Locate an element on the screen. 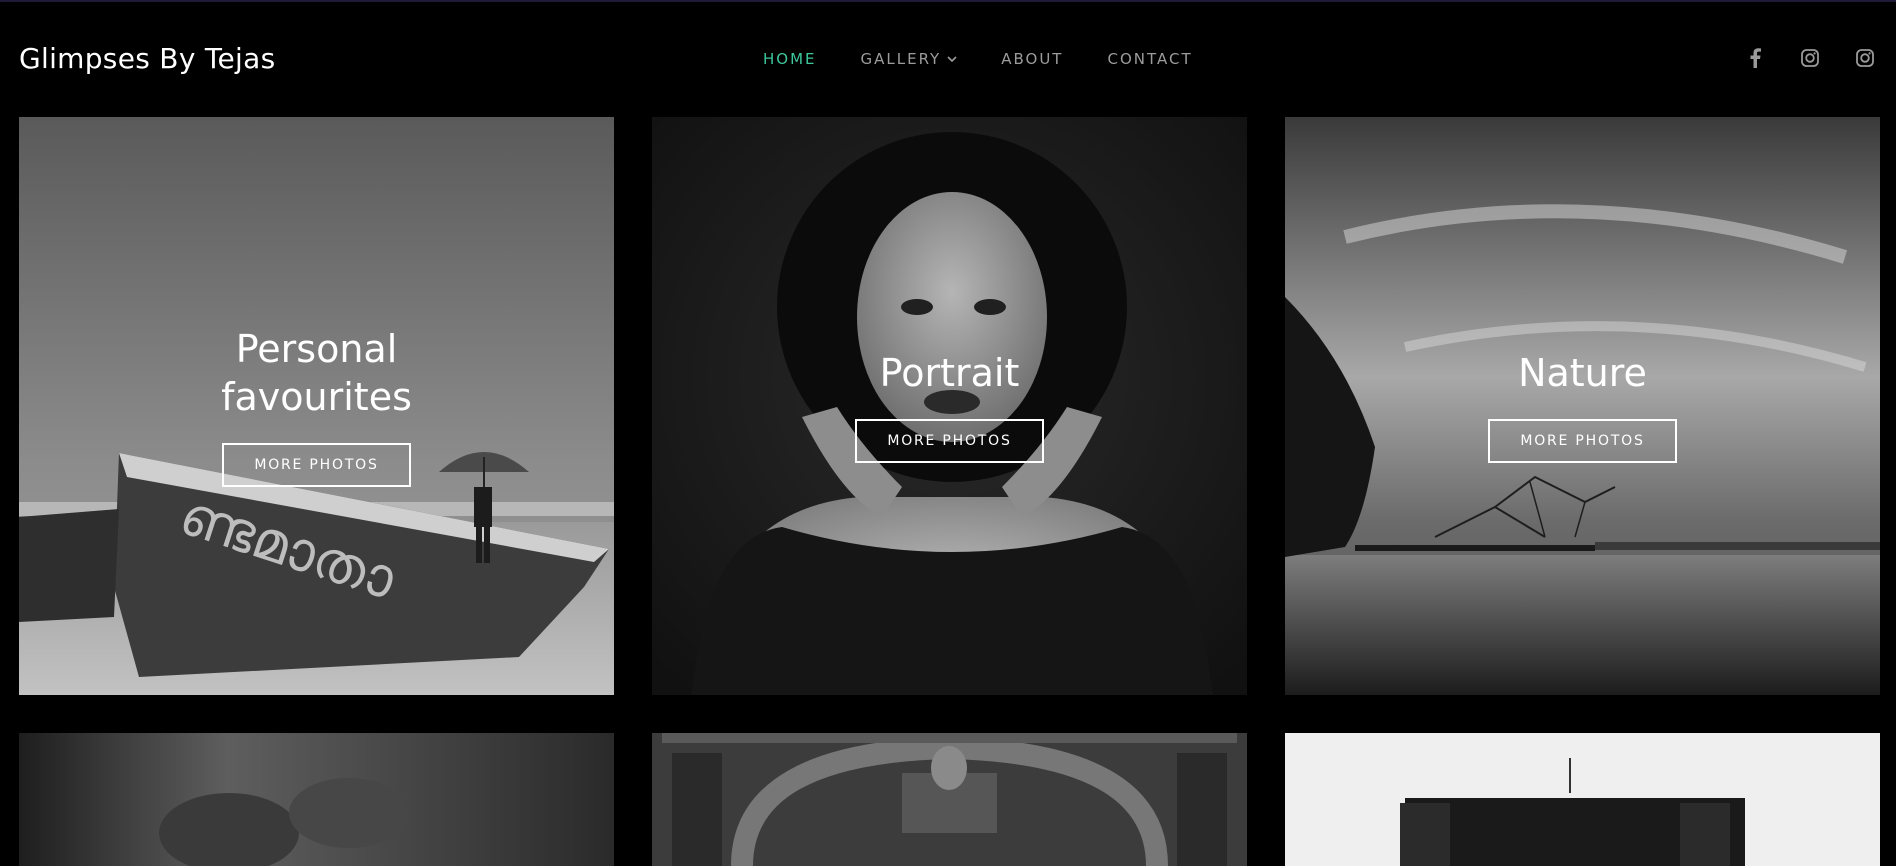 The height and width of the screenshot is (866, 1896). temple-photo is located at coordinates (949, 799).